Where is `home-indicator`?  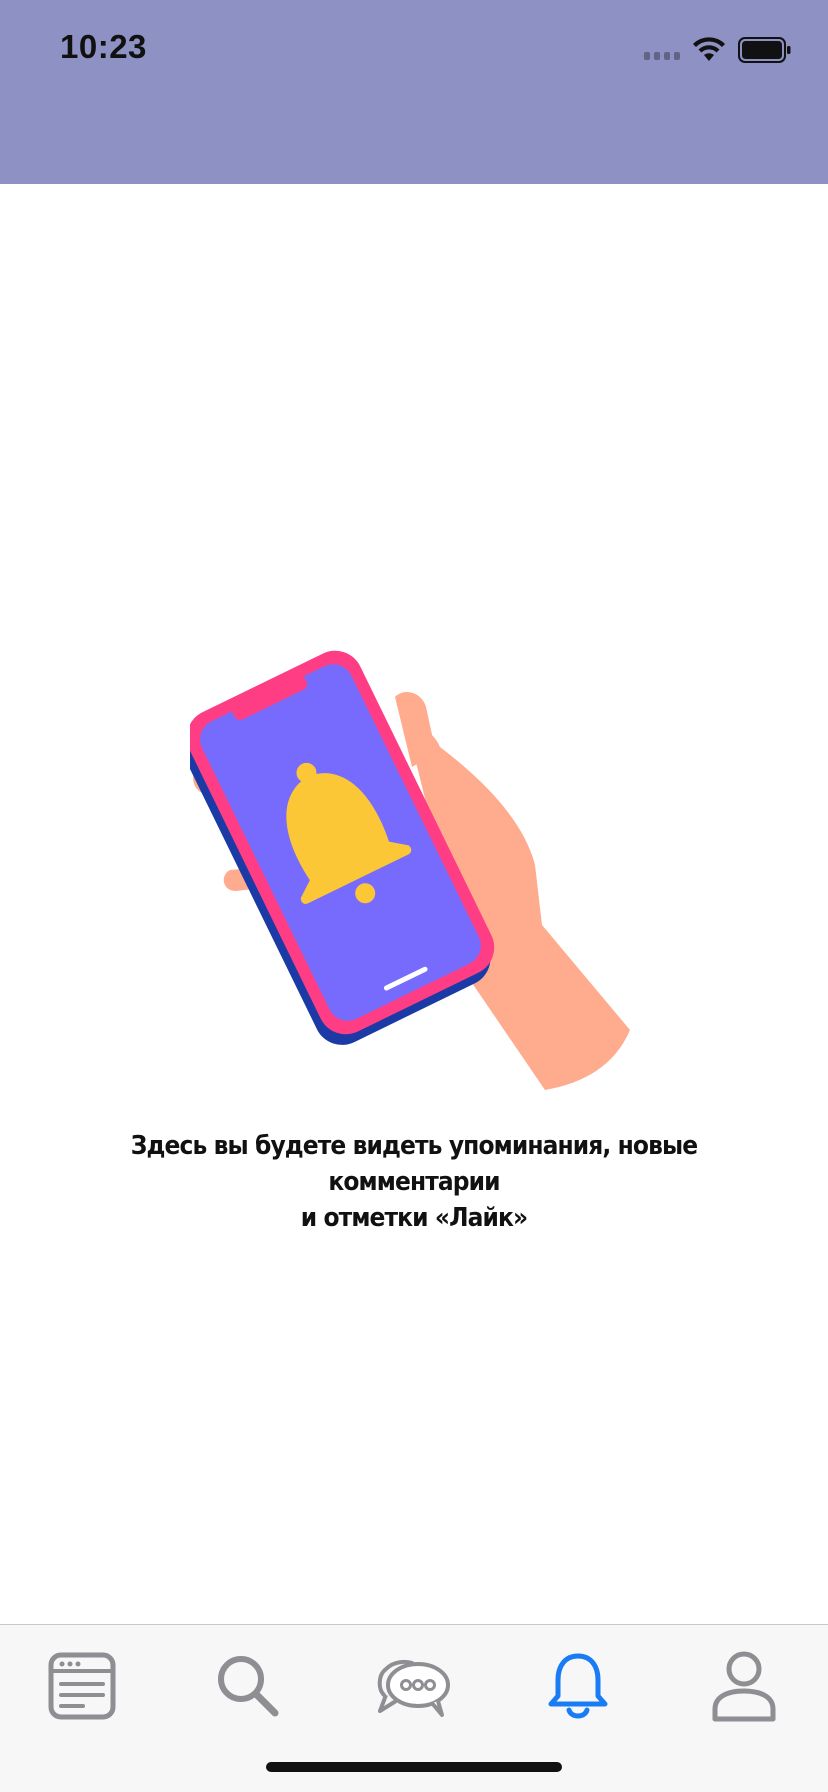
home-indicator is located at coordinates (414, 1767).